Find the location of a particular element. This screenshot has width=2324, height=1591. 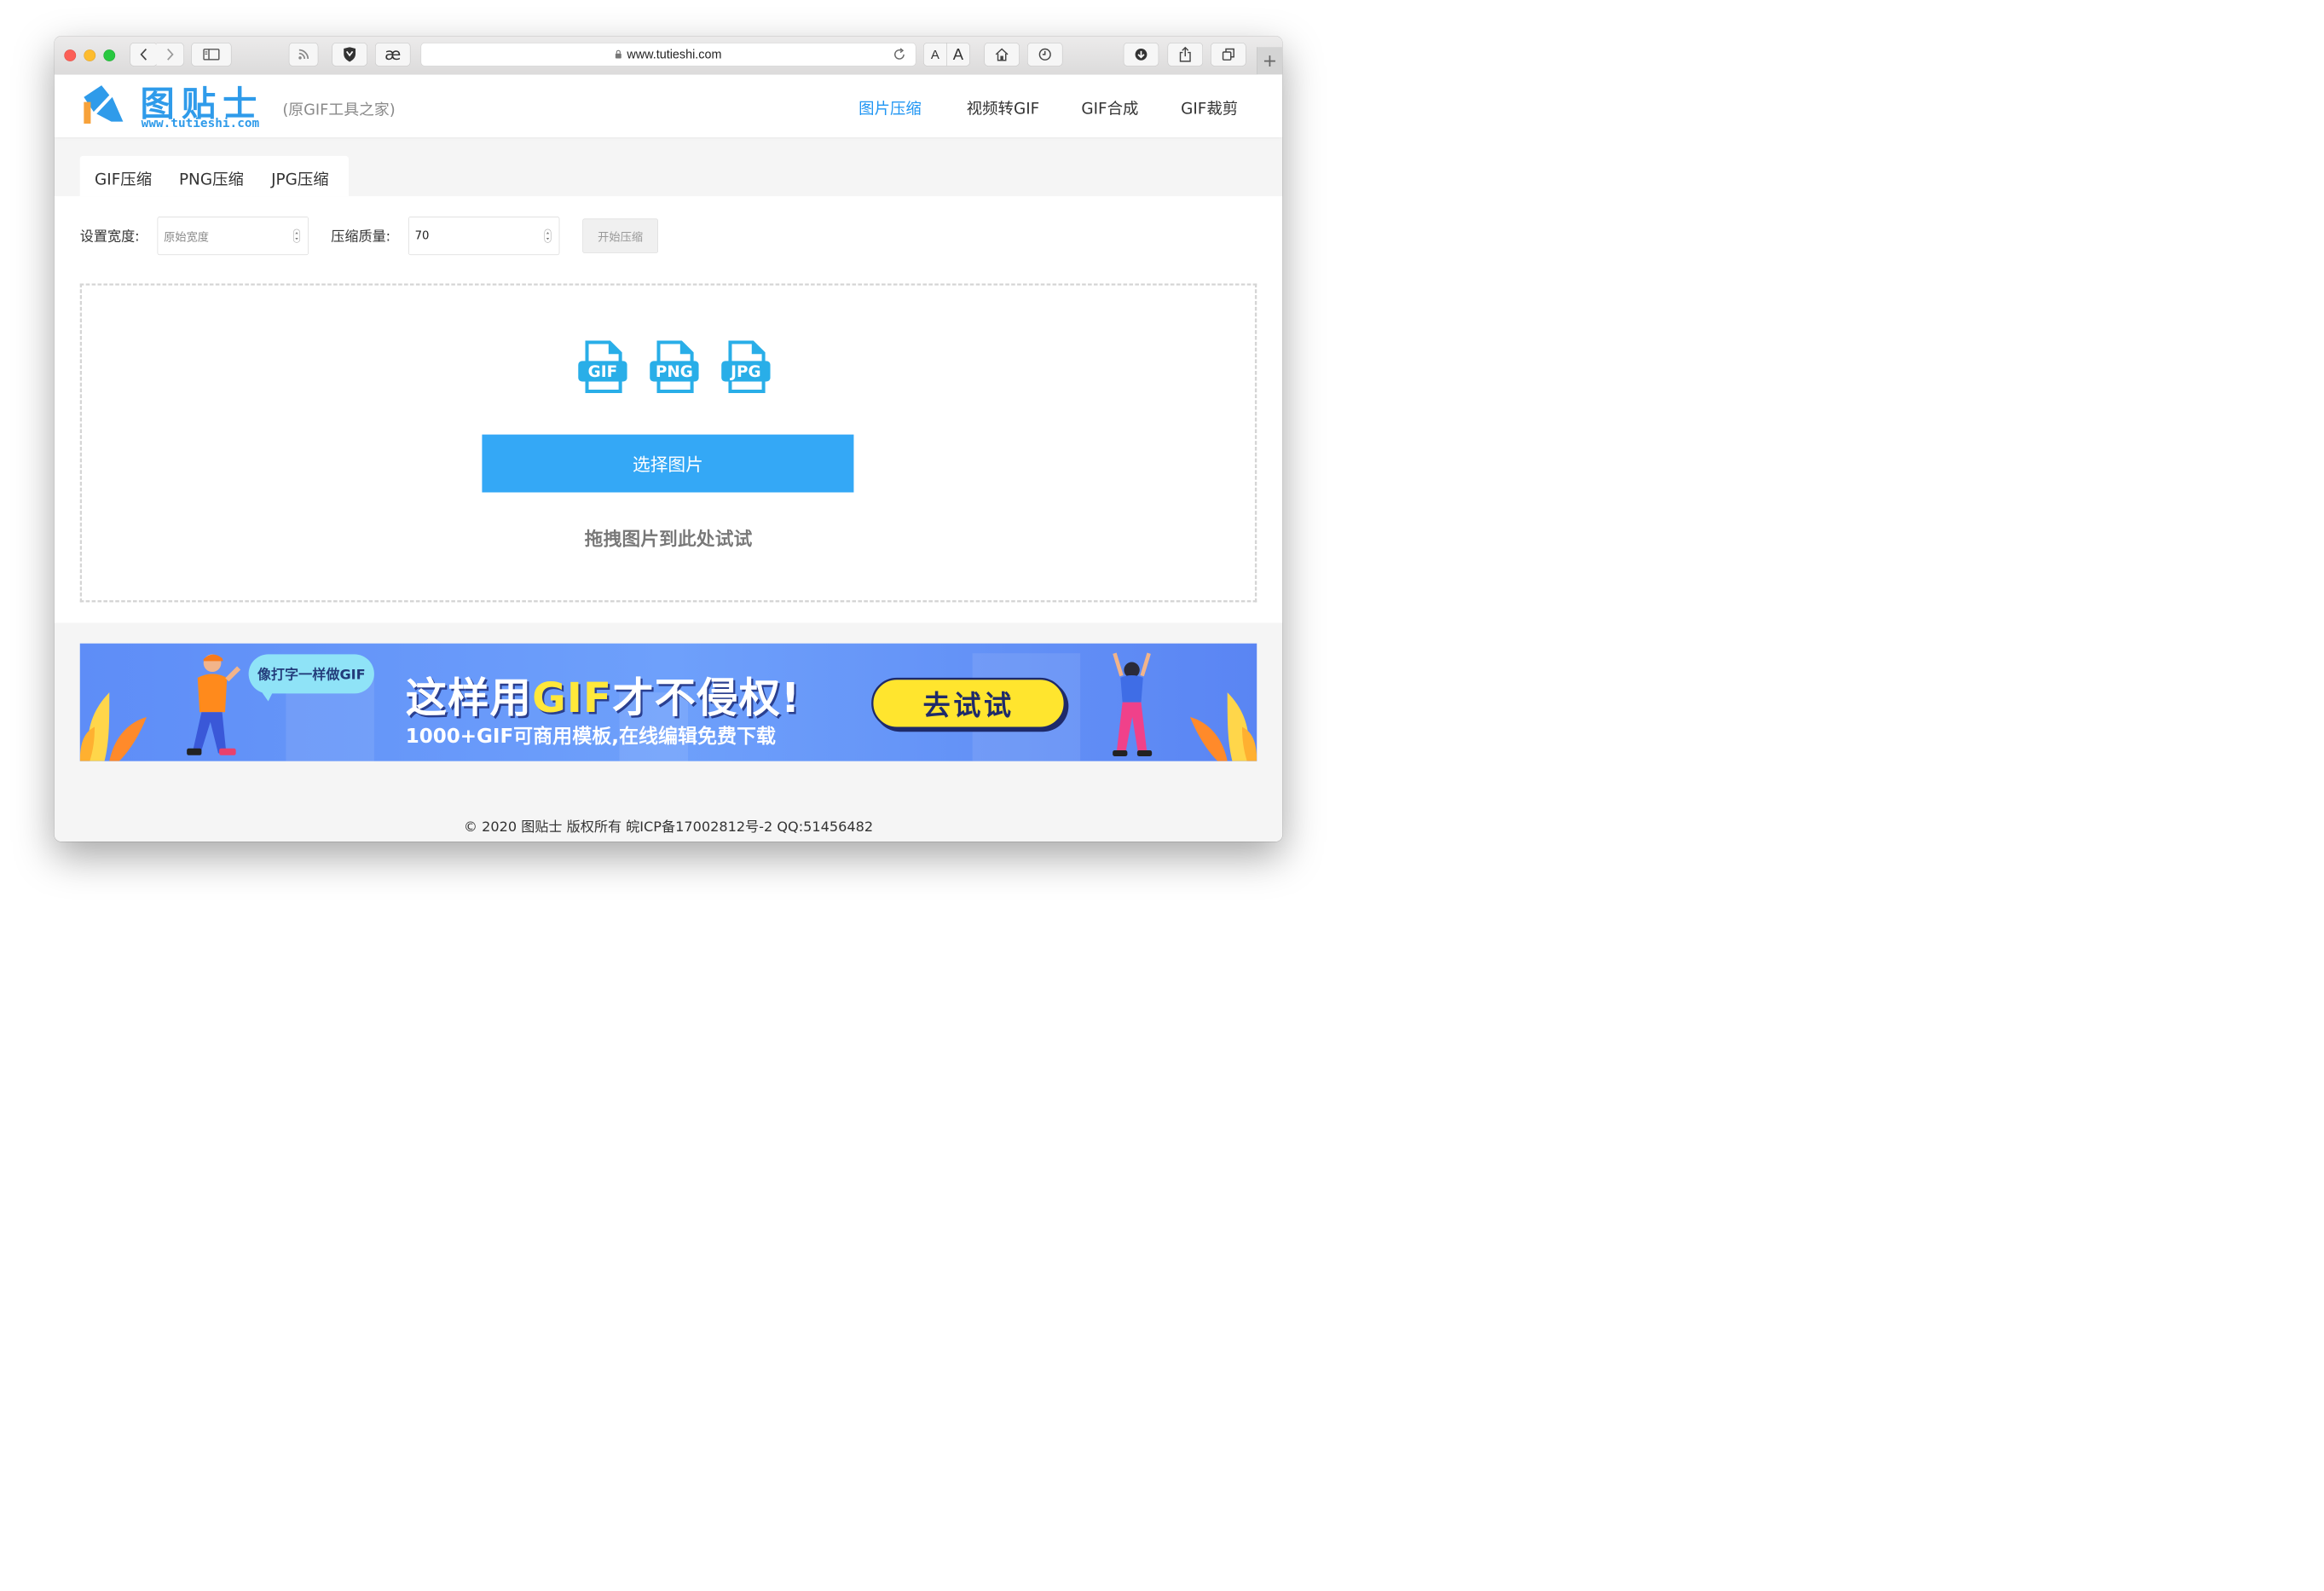

extension-ae-button: æ is located at coordinates (393, 55).